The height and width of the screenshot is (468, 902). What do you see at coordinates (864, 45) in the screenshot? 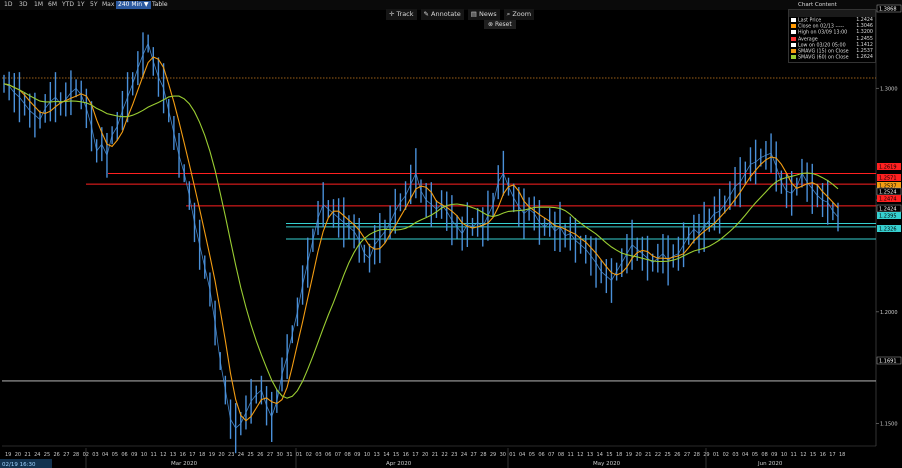
I see `legend-value: 1.1412` at bounding box center [864, 45].